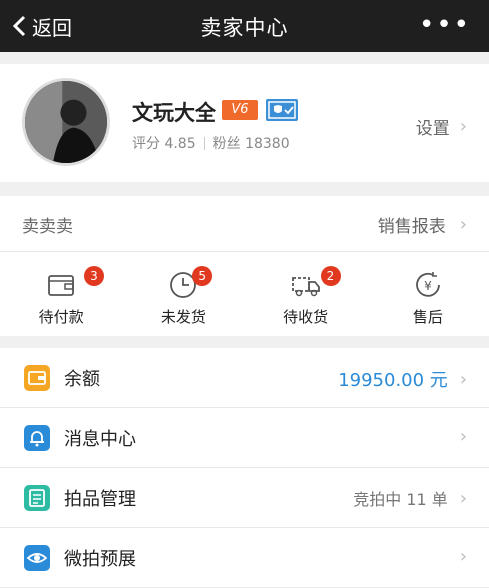  Describe the element at coordinates (427, 317) in the screenshot. I see `order-label: 售后` at that location.